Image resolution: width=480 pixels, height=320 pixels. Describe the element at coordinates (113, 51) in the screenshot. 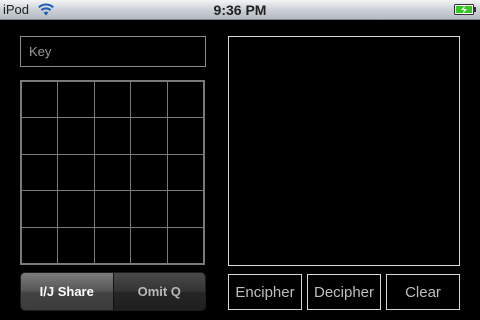

I see `key-input` at that location.